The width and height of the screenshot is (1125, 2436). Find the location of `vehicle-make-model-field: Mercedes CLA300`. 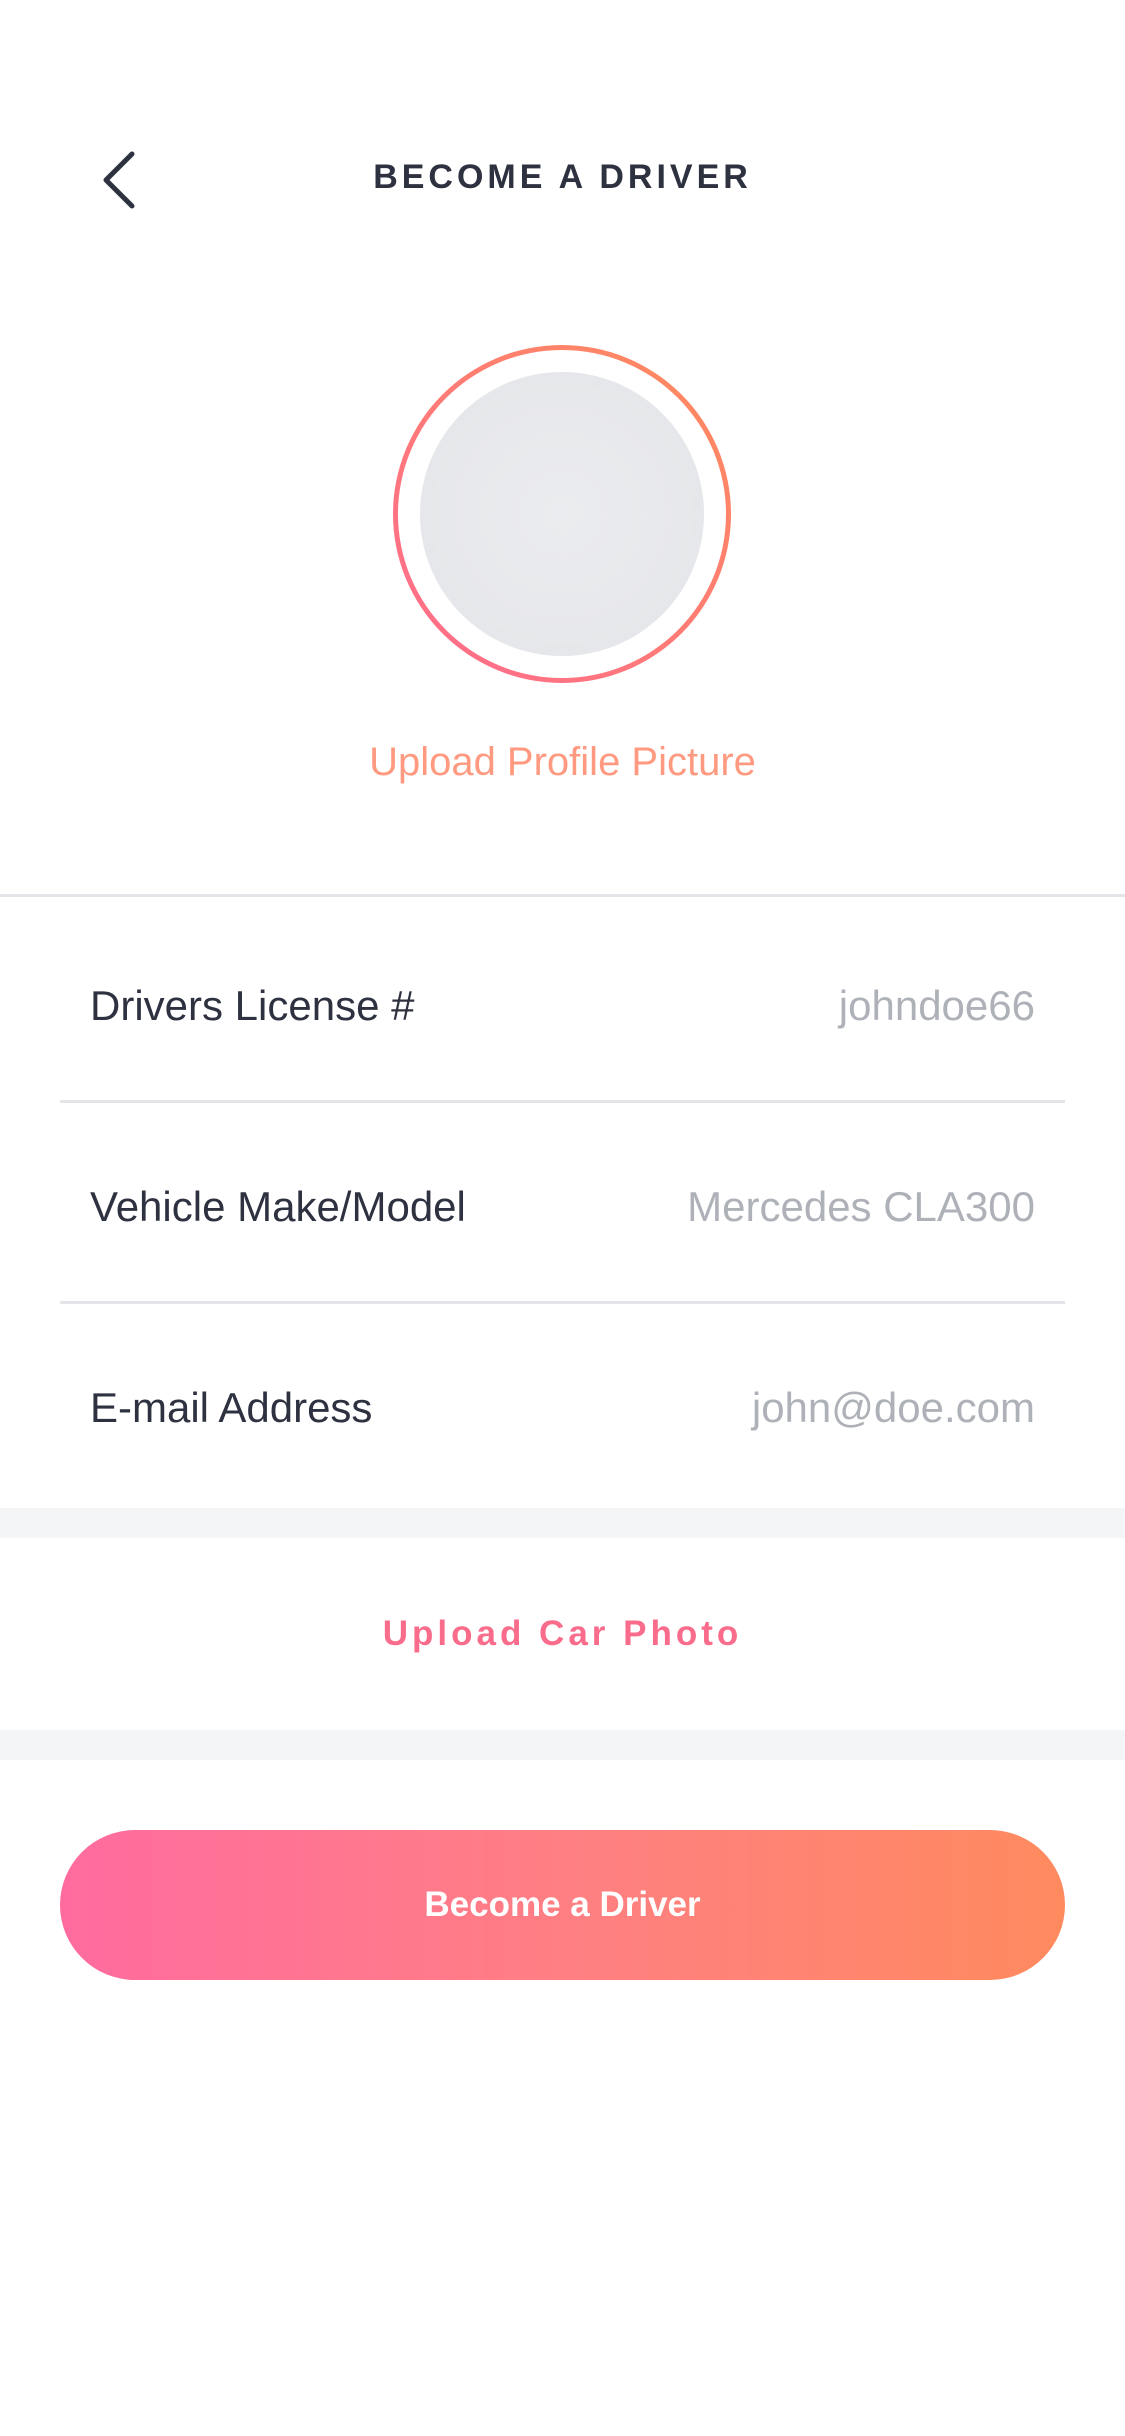

vehicle-make-model-field: Mercedes CLA300 is located at coordinates (861, 1207).